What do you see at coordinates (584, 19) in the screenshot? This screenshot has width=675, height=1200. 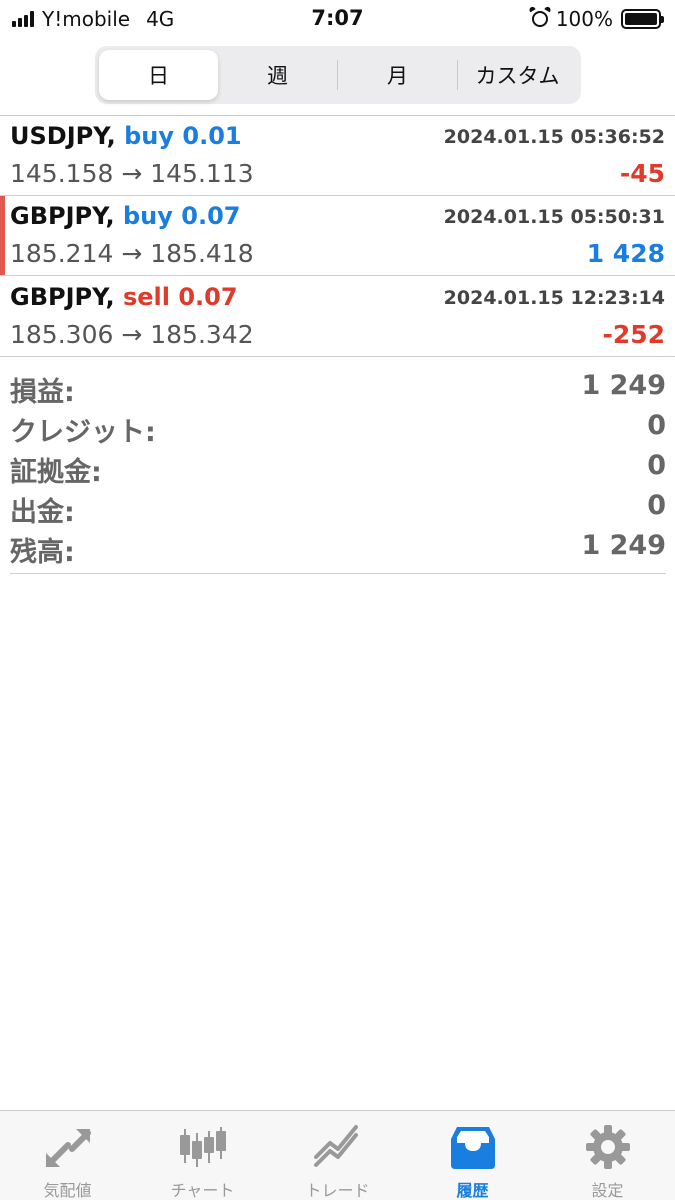 I see `battery-percent: 100%` at bounding box center [584, 19].